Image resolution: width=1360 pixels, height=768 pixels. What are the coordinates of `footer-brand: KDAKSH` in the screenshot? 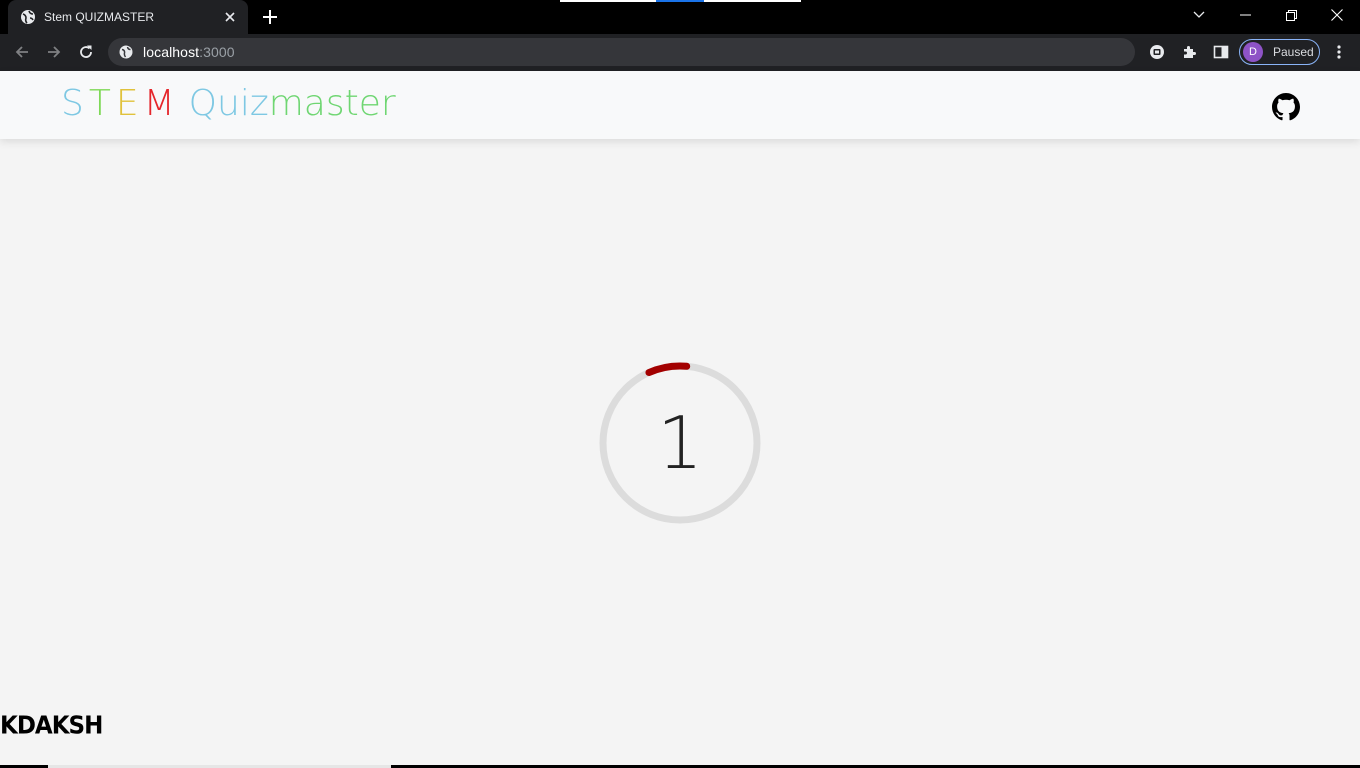 It's located at (51, 726).